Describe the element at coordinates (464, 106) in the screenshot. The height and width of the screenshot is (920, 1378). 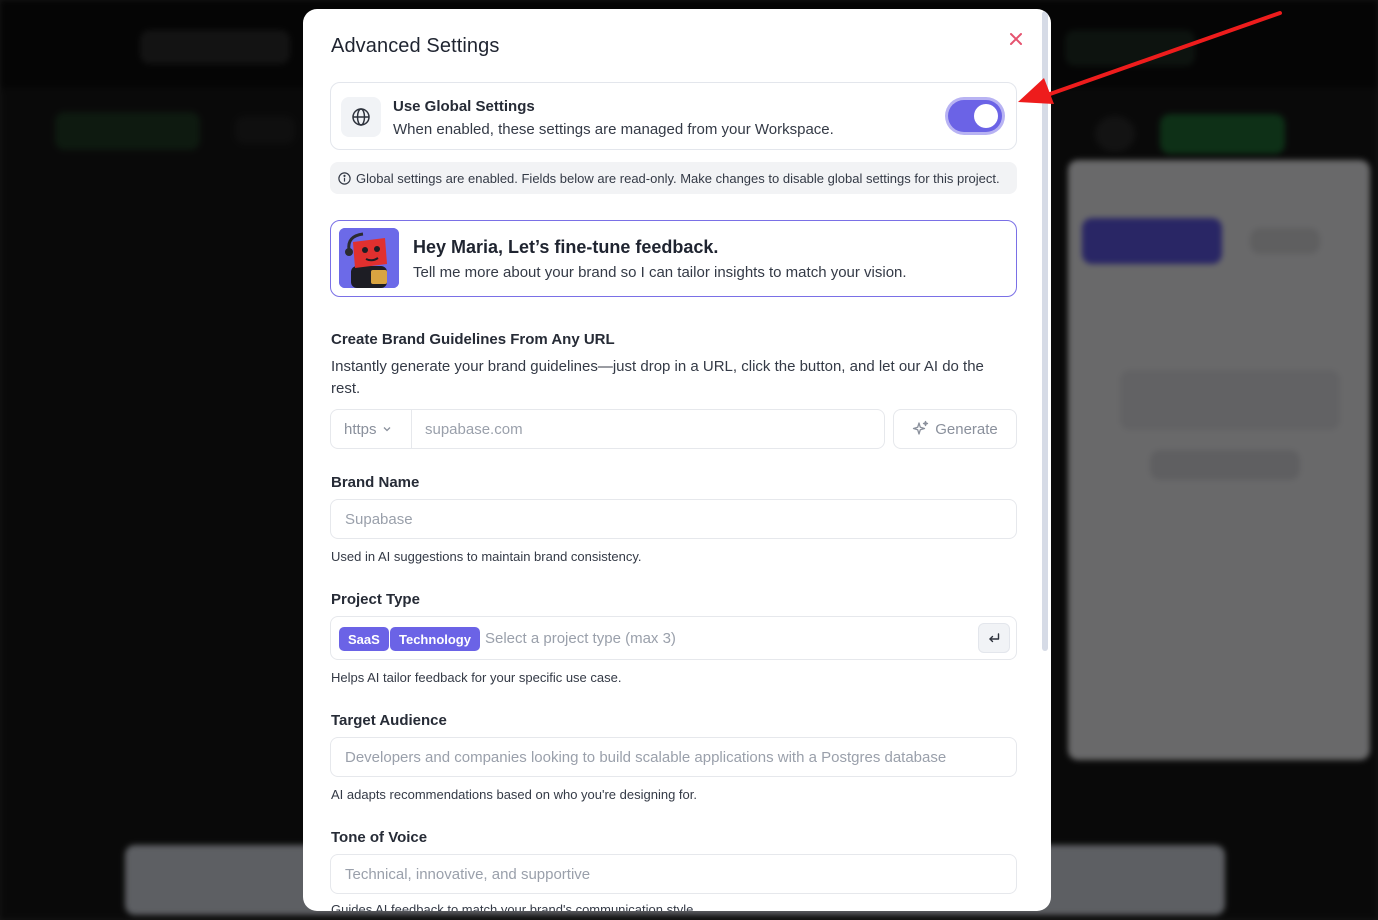
I see `global-settings-title: Use Global Settings` at that location.